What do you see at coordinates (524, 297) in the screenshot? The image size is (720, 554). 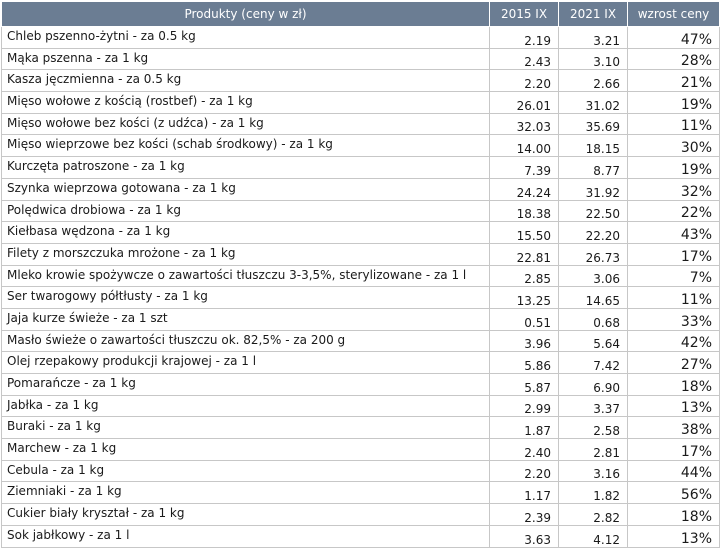 I see `price-2015-cell: 13.25` at bounding box center [524, 297].